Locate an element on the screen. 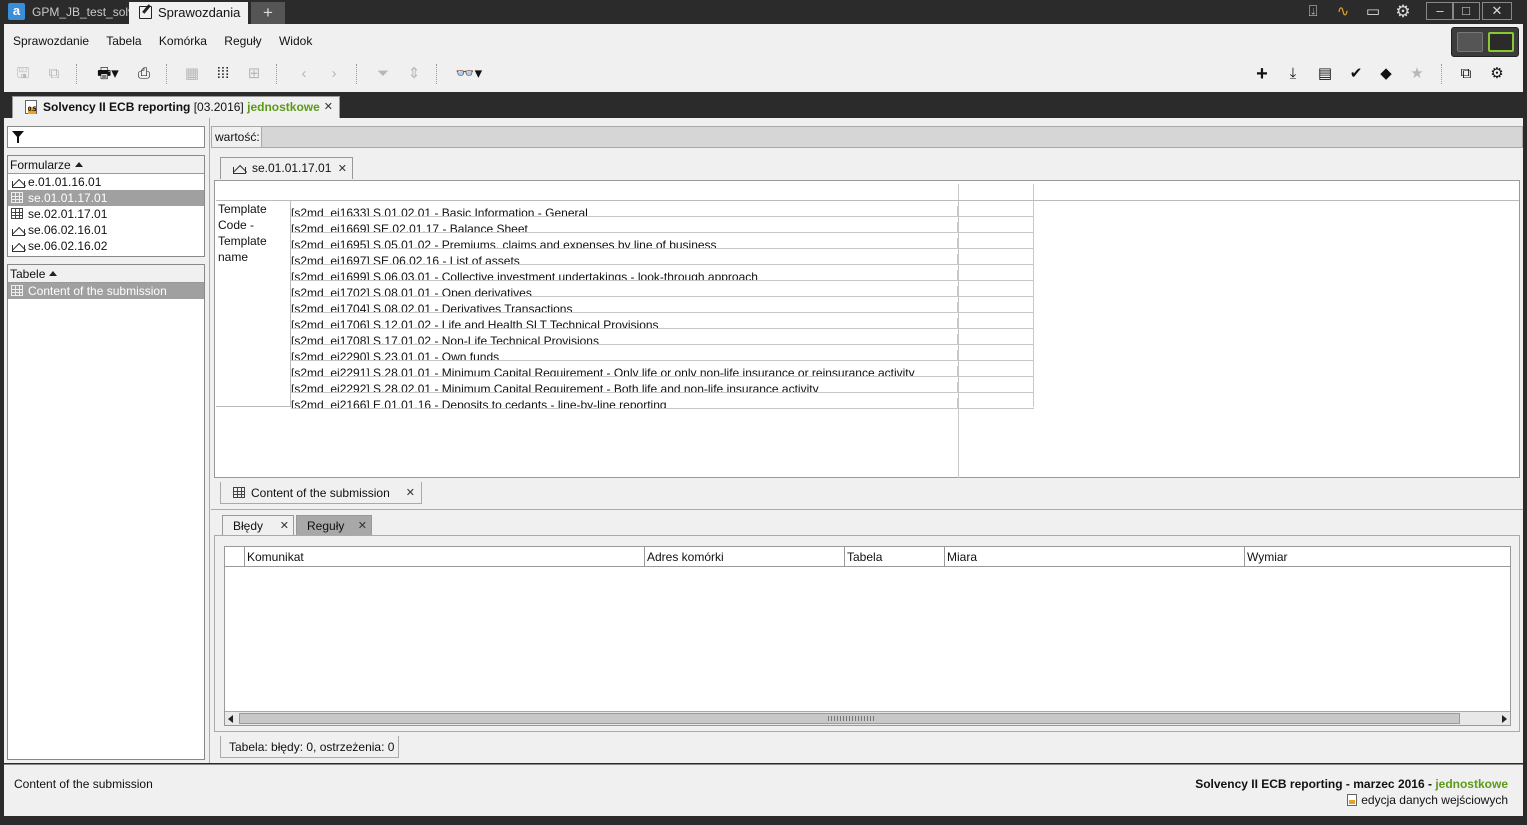 The height and width of the screenshot is (825, 1527). column-header-measure: Miara is located at coordinates (1094, 557).